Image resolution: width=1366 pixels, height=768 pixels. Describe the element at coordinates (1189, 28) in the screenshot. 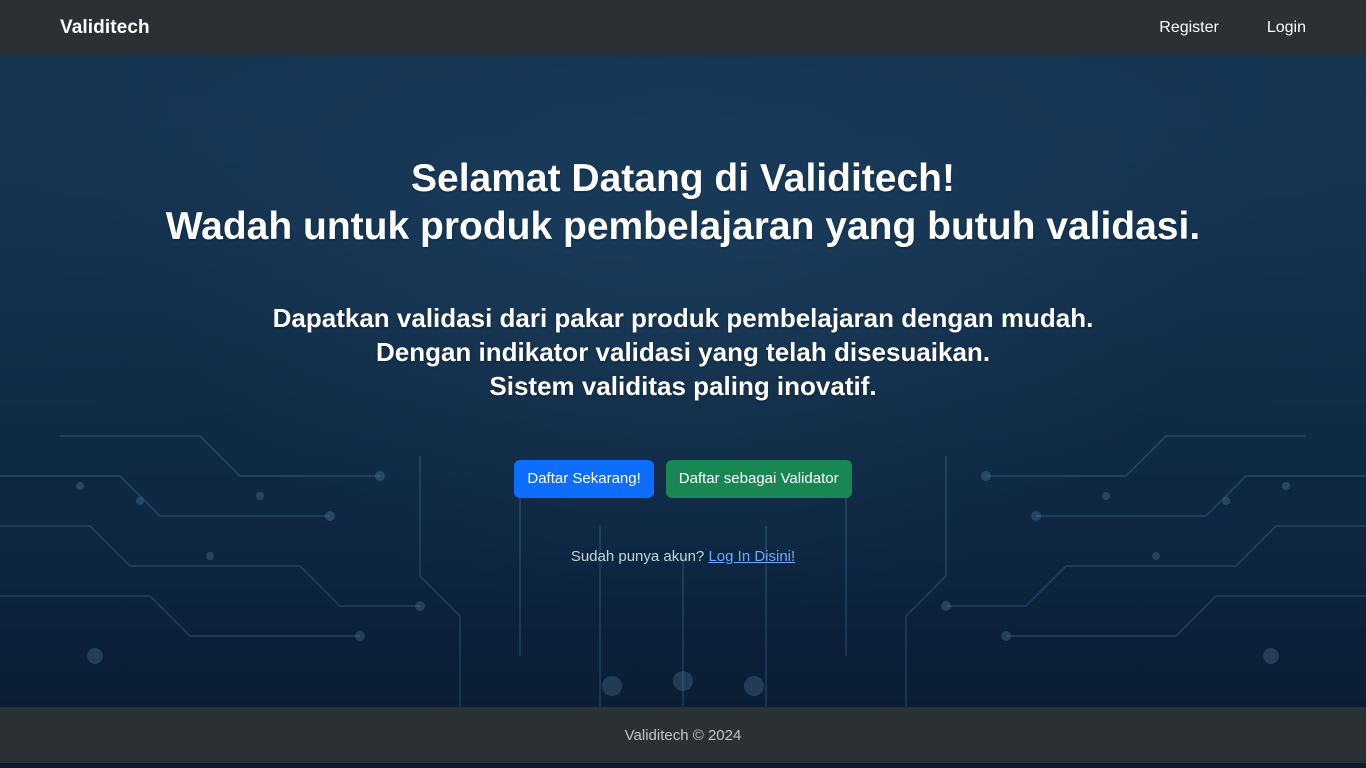

I see `nav-register-link: Register` at that location.